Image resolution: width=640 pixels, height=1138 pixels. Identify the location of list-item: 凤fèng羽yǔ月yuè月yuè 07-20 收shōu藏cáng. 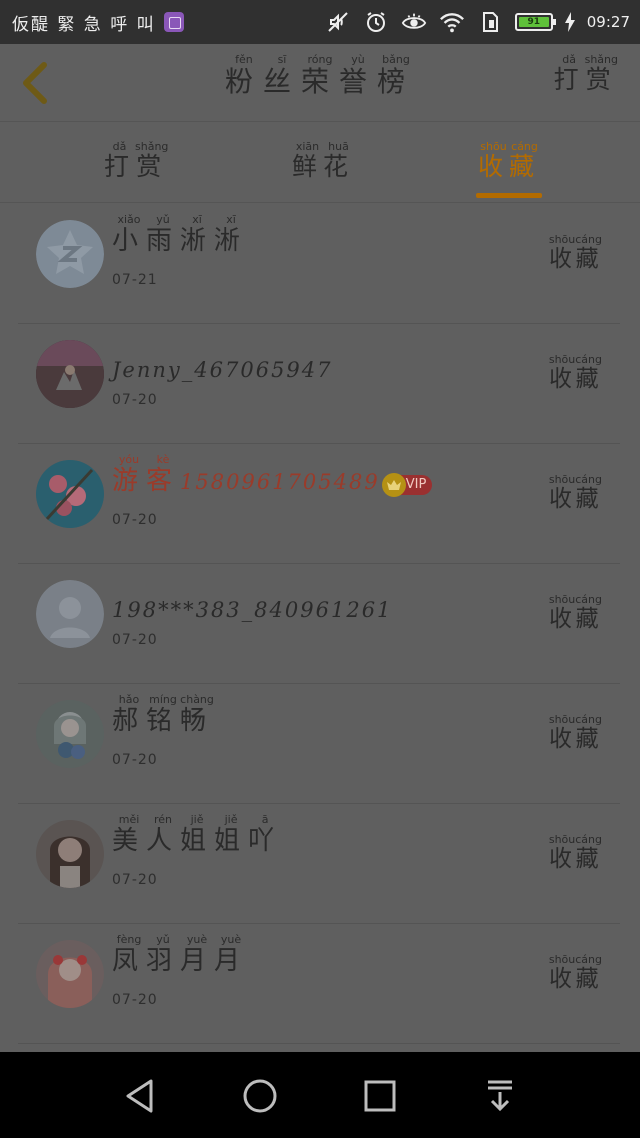
(320, 984).